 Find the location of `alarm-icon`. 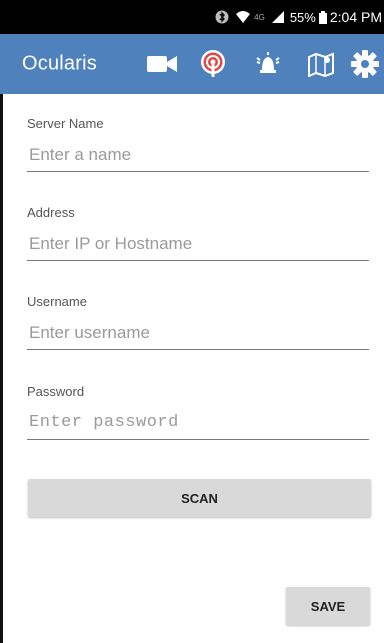

alarm-icon is located at coordinates (268, 64).